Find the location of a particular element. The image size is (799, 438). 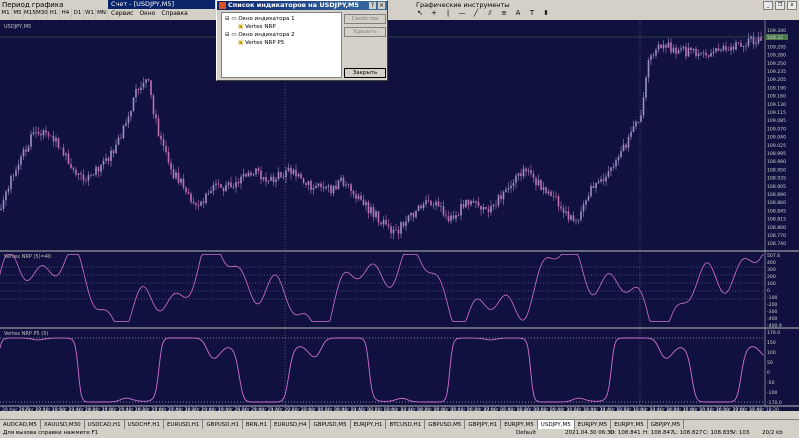

close-icon: × is located at coordinates (381, 5).